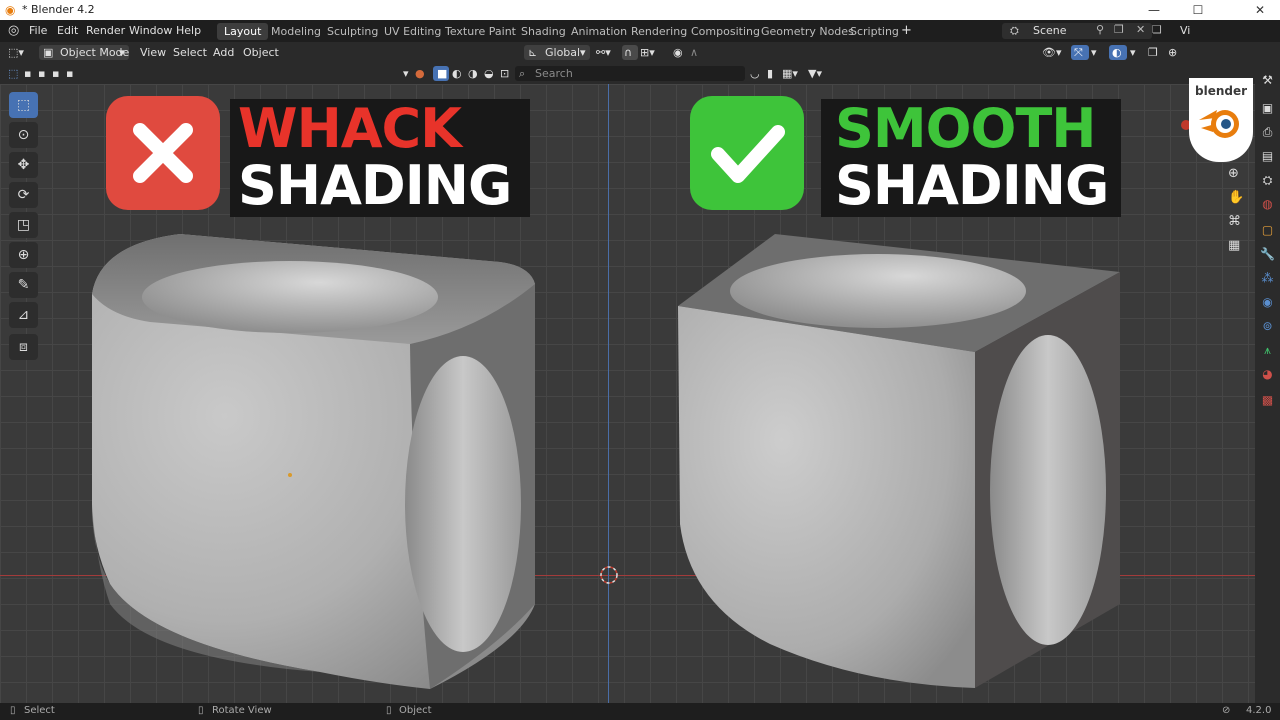 The width and height of the screenshot is (1280, 720). Describe the element at coordinates (23, 225) in the screenshot. I see `scale-tool: ◳` at that location.